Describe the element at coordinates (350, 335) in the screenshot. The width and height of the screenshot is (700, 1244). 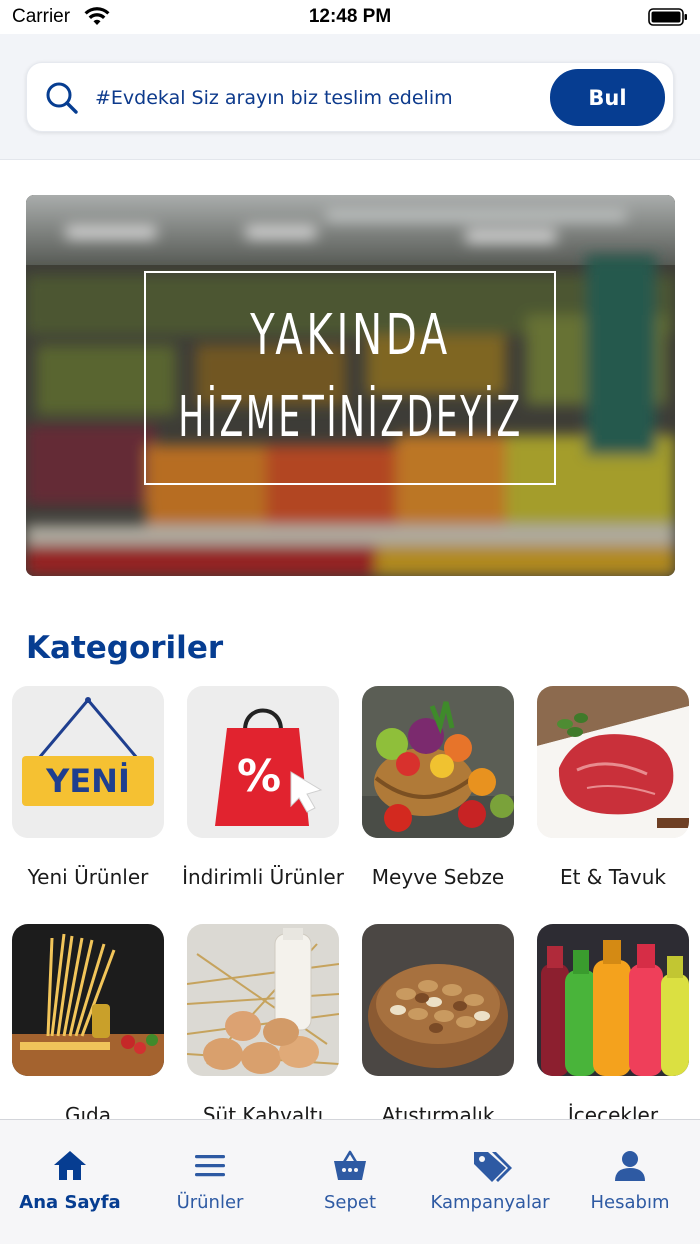
I see `banner-title-line1: YAKINDA` at that location.